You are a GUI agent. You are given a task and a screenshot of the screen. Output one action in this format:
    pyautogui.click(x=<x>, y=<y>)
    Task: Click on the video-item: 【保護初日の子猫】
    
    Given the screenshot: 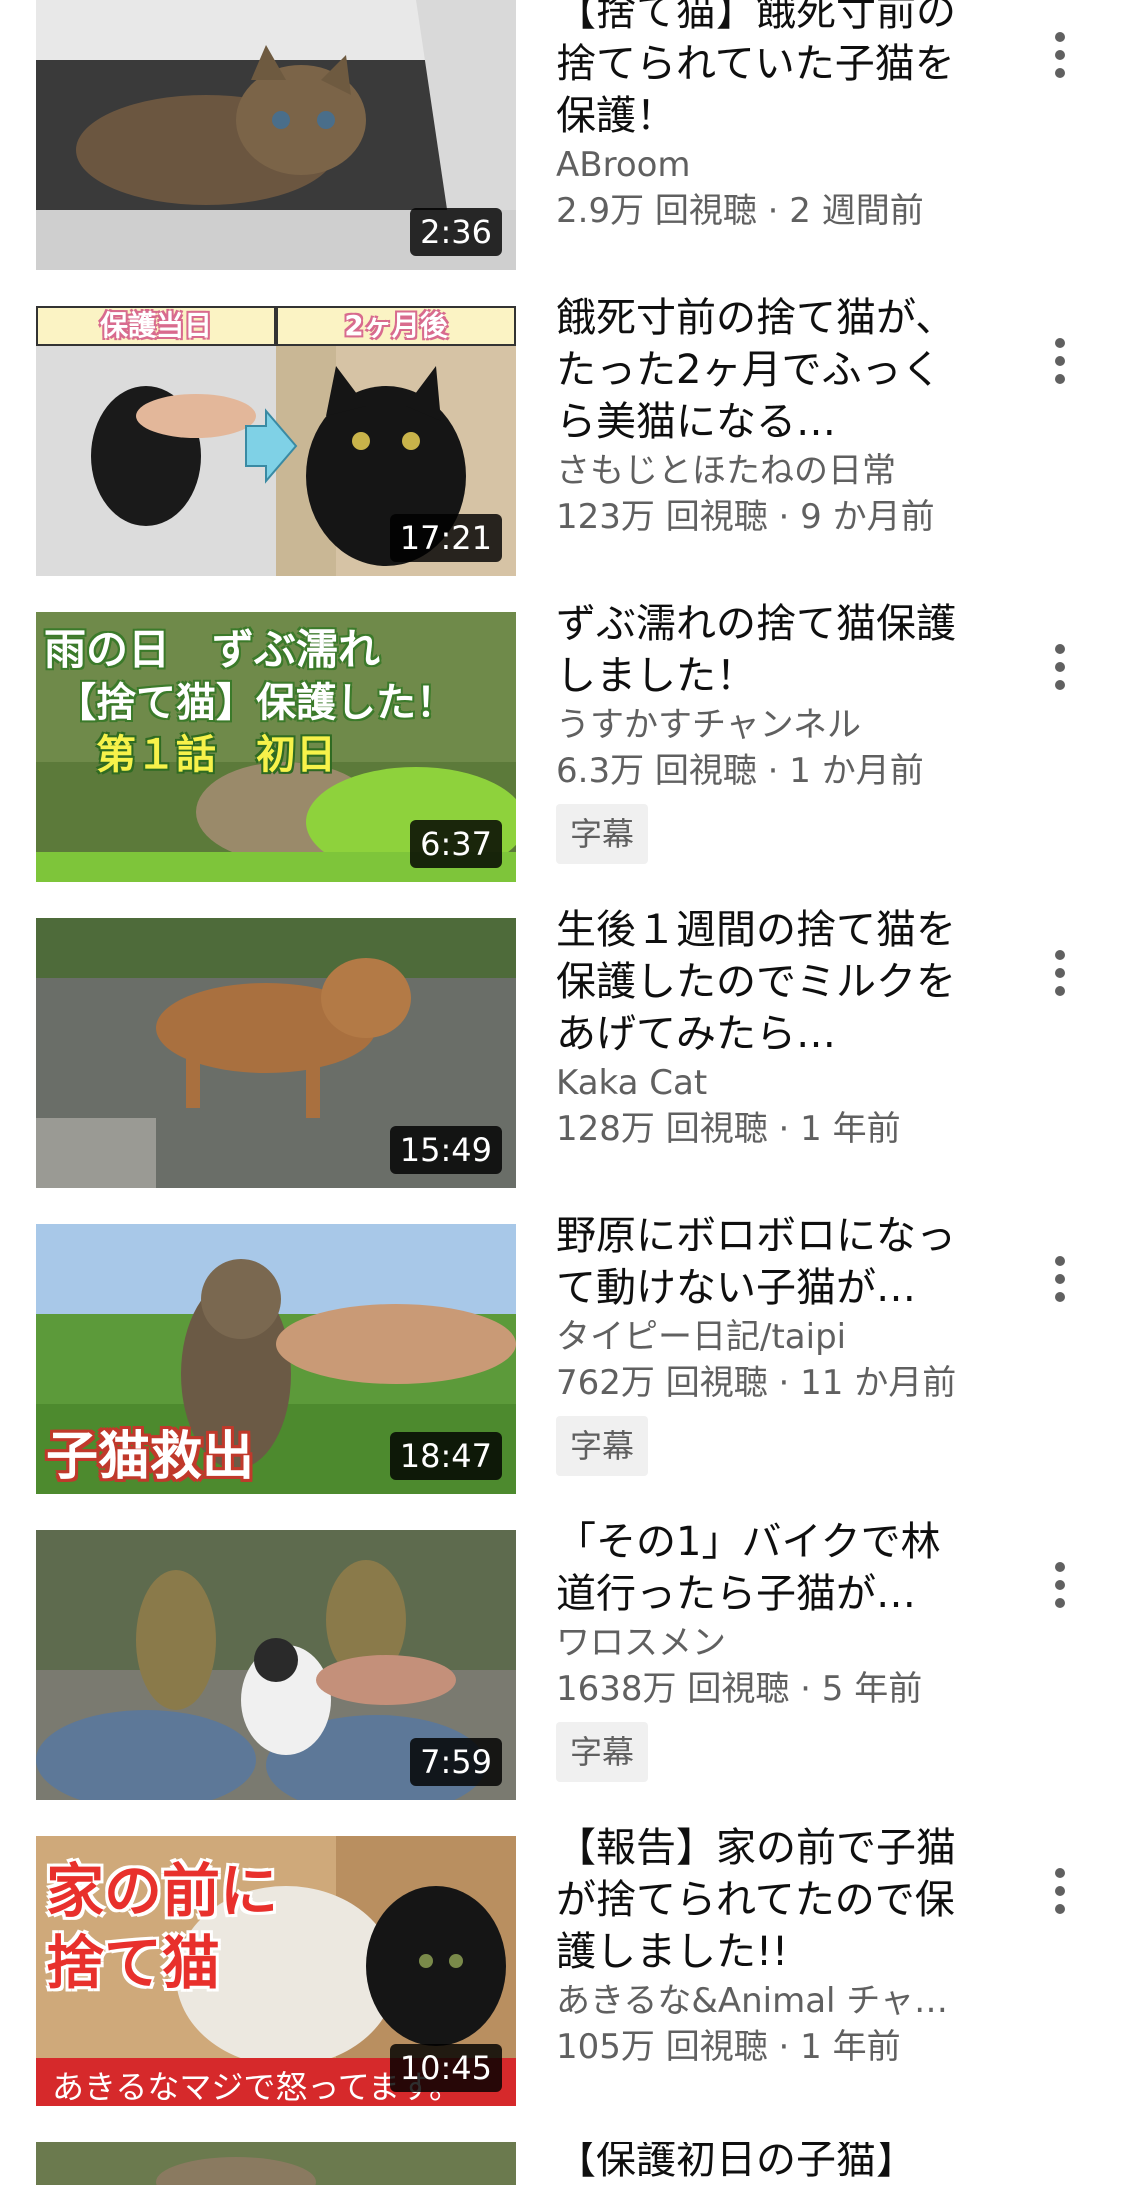 What is the action you would take?
    pyautogui.click(x=562, y=2163)
    